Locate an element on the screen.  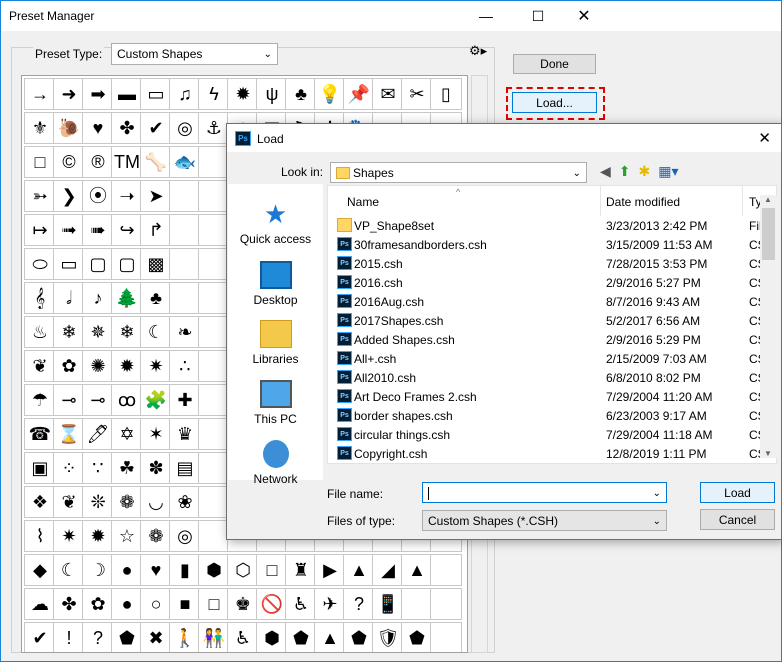
shape-thumbnail: ◎ is located at coordinates (185, 128).